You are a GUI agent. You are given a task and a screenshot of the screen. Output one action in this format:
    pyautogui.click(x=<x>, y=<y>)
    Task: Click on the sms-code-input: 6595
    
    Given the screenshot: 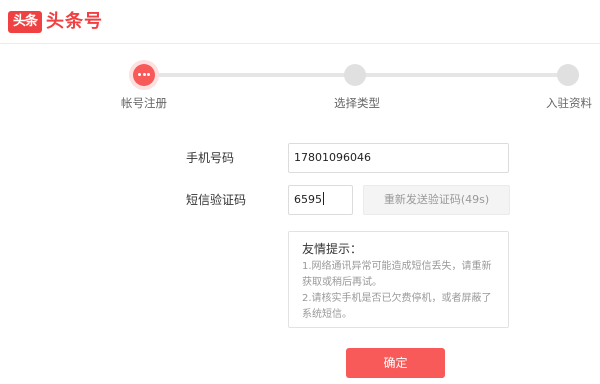 What is the action you would take?
    pyautogui.click(x=320, y=200)
    